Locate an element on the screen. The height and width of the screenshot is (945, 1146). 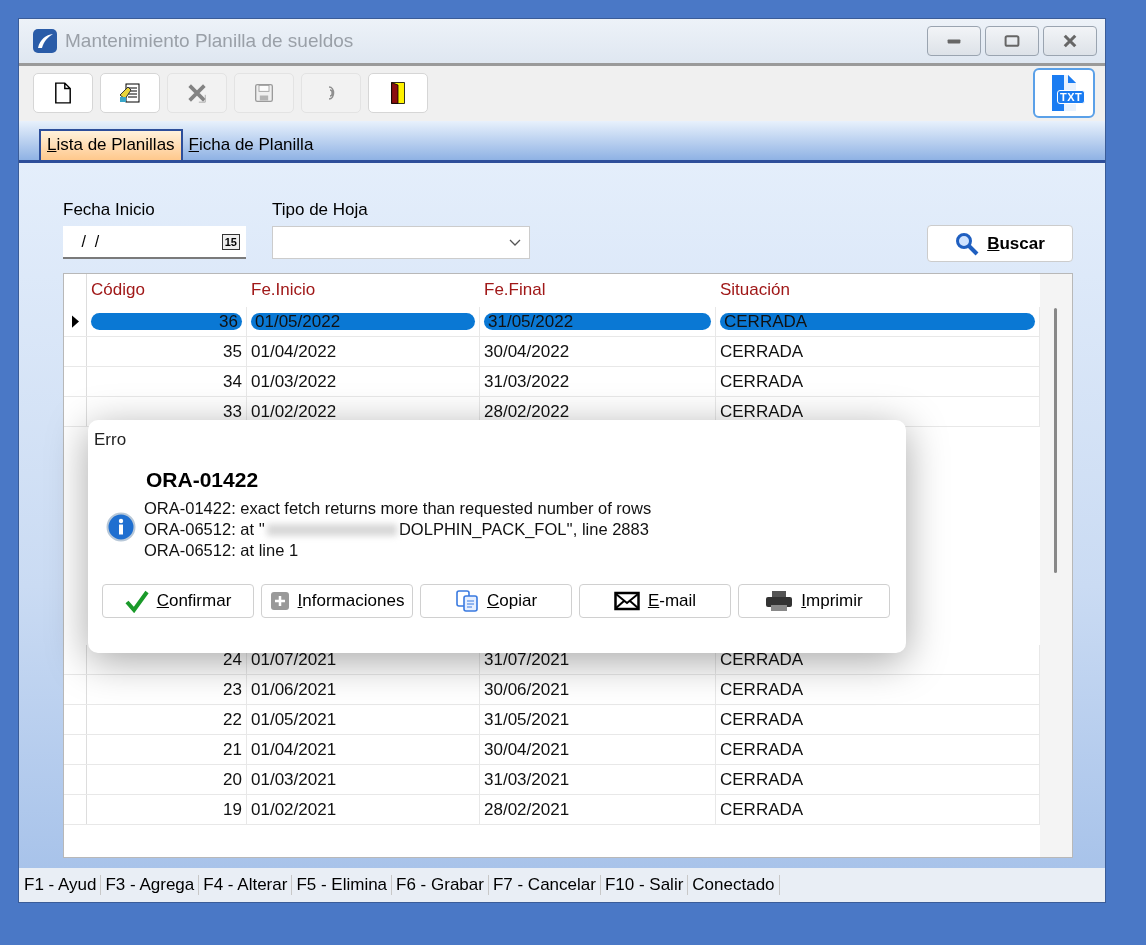
table-cell: 19 is located at coordinates (232, 809).